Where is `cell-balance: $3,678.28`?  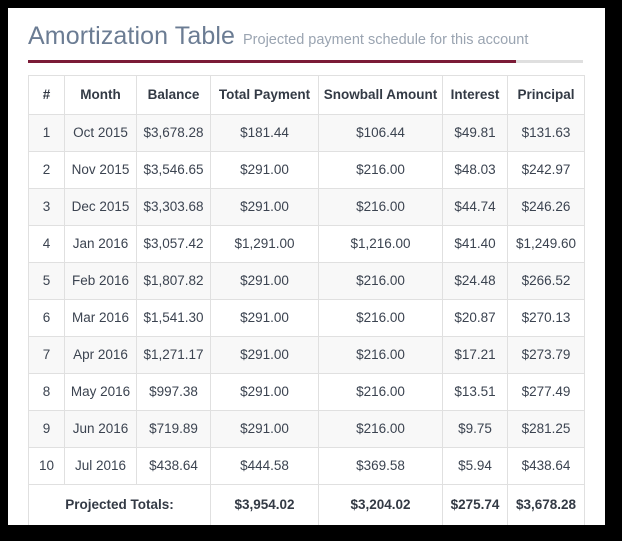 cell-balance: $3,678.28 is located at coordinates (173, 132).